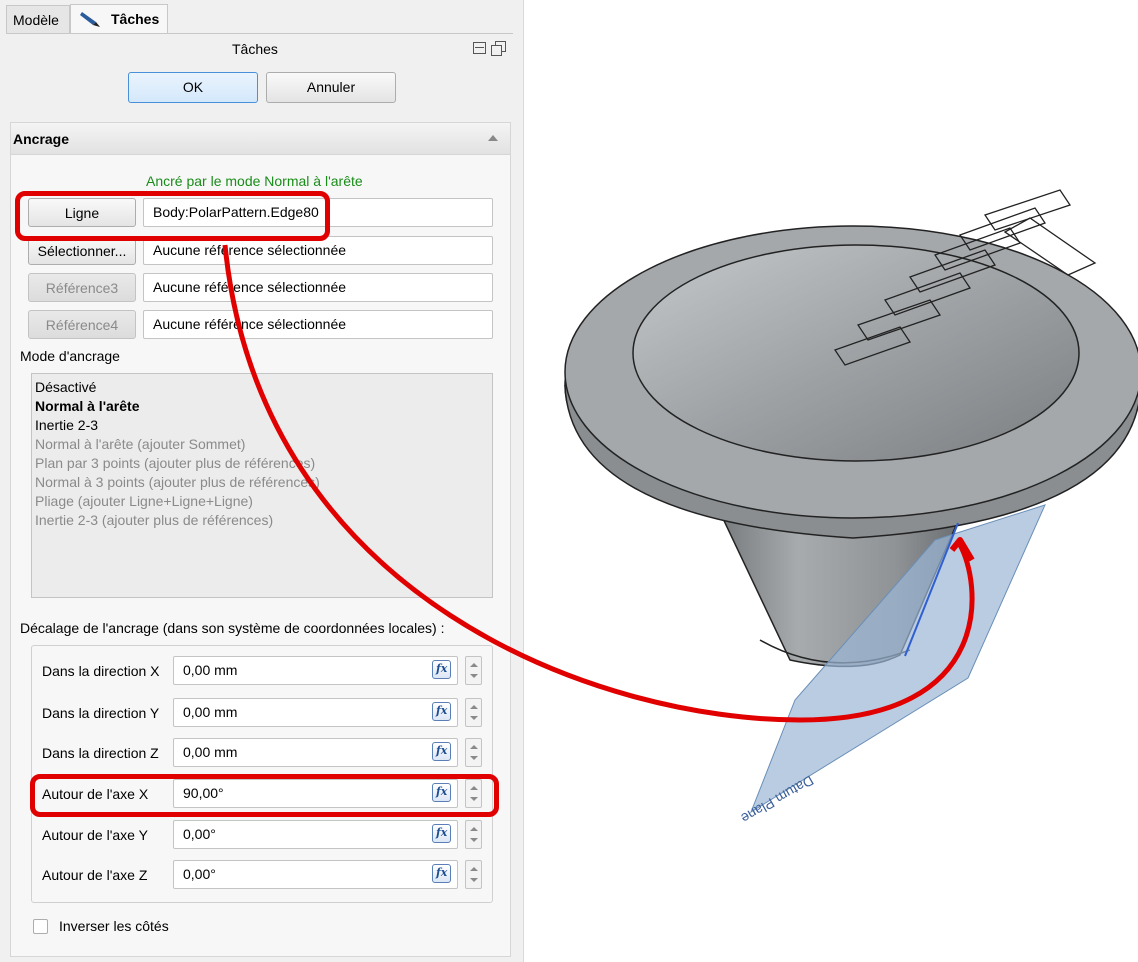  What do you see at coordinates (493, 138) in the screenshot?
I see `collapse-chevron-icon` at bounding box center [493, 138].